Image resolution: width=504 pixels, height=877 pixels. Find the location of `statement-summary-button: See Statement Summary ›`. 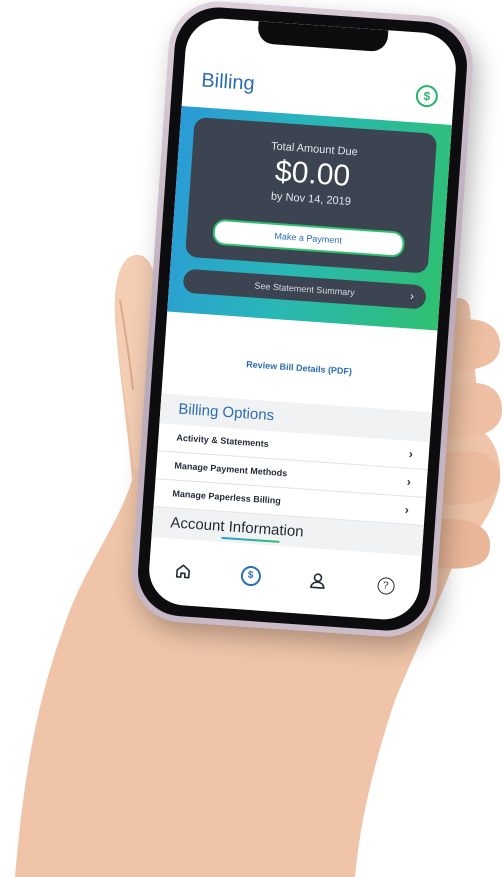

statement-summary-button: See Statement Summary › is located at coordinates (304, 289).